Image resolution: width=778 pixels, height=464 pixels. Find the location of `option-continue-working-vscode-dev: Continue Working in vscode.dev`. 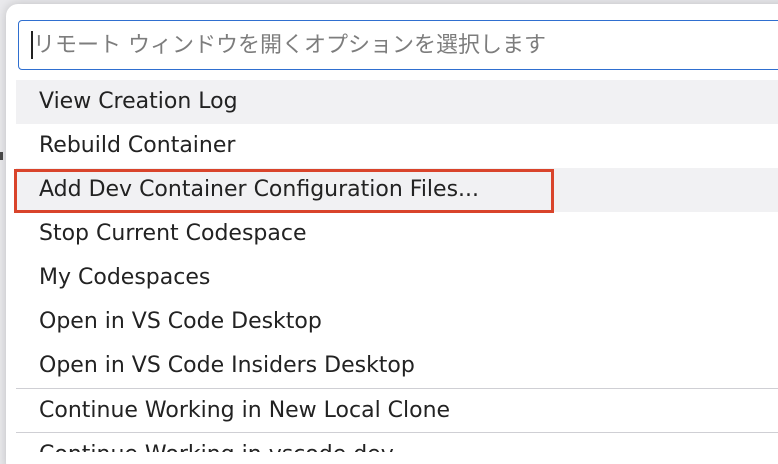

option-continue-working-vscode-dev: Continue Working in vscode.dev is located at coordinates (397, 442).